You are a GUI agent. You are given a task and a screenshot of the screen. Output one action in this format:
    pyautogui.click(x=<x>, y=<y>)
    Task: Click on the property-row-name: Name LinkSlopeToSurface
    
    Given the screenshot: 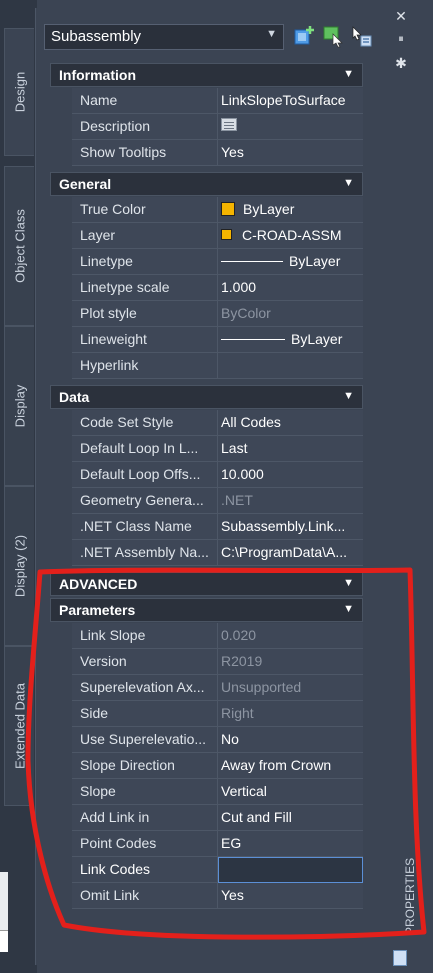 What is the action you would take?
    pyautogui.click(x=206, y=101)
    